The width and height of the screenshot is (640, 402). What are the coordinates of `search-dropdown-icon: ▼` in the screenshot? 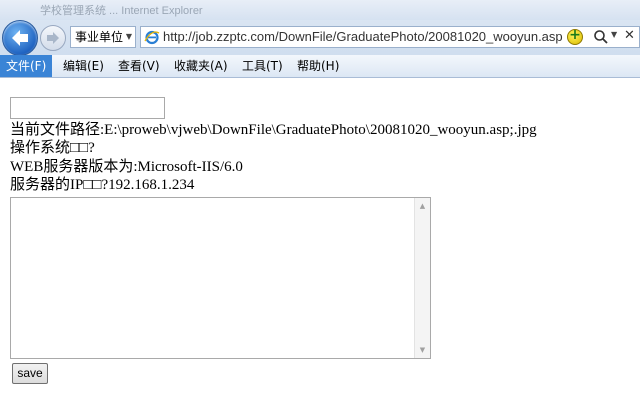 It's located at (614, 34).